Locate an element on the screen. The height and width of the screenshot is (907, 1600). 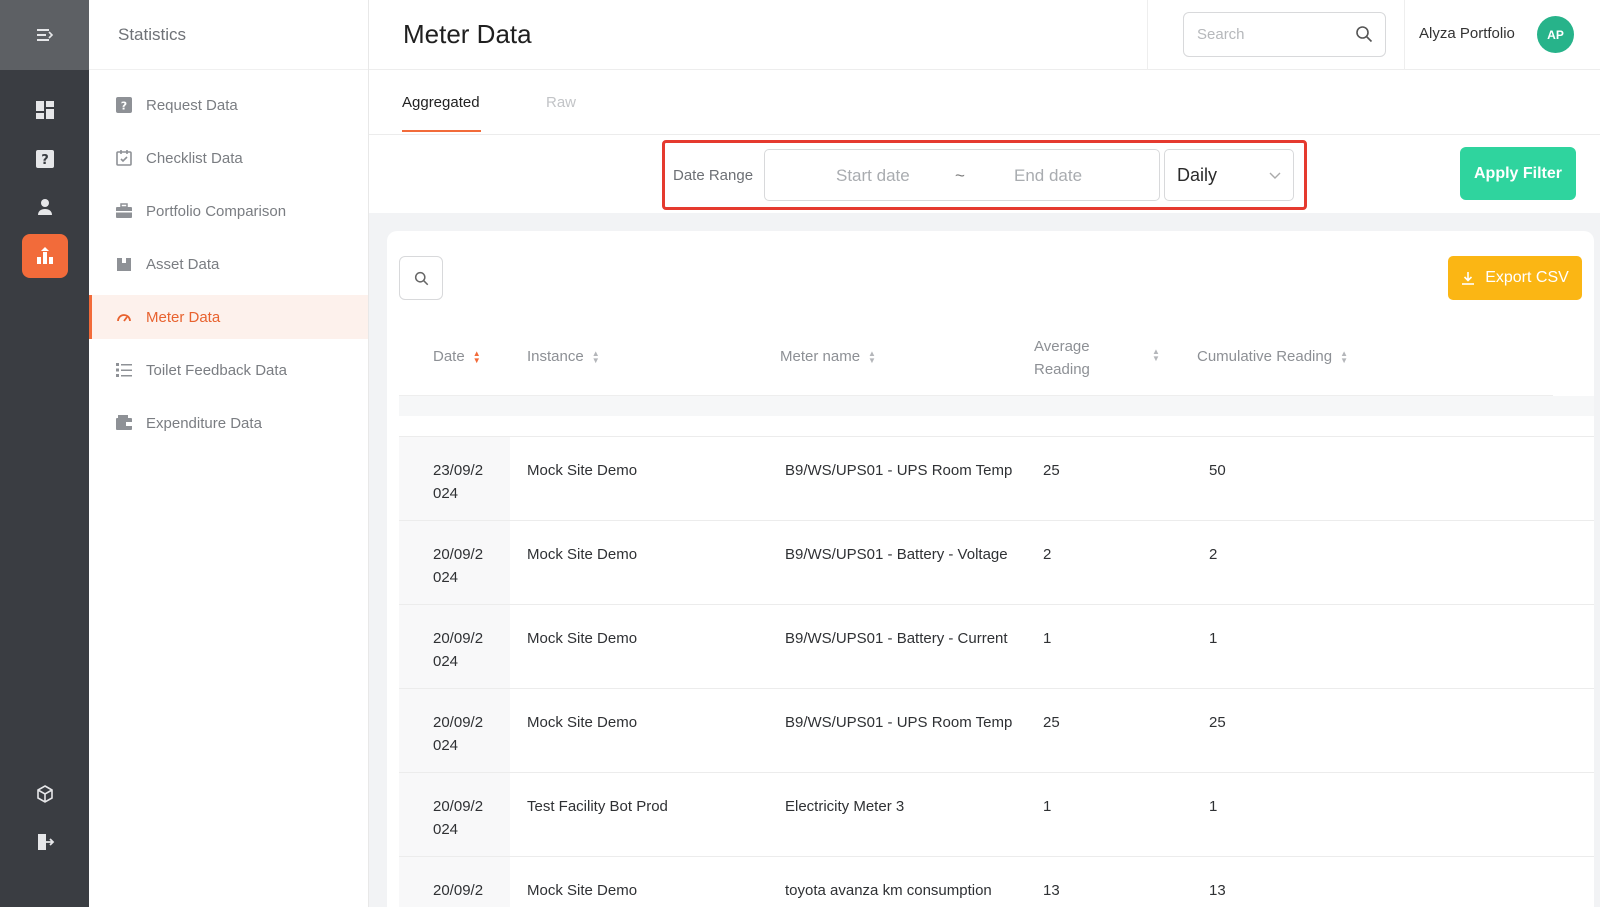
average-reading-cell: 25 is located at coordinates (1051, 470).